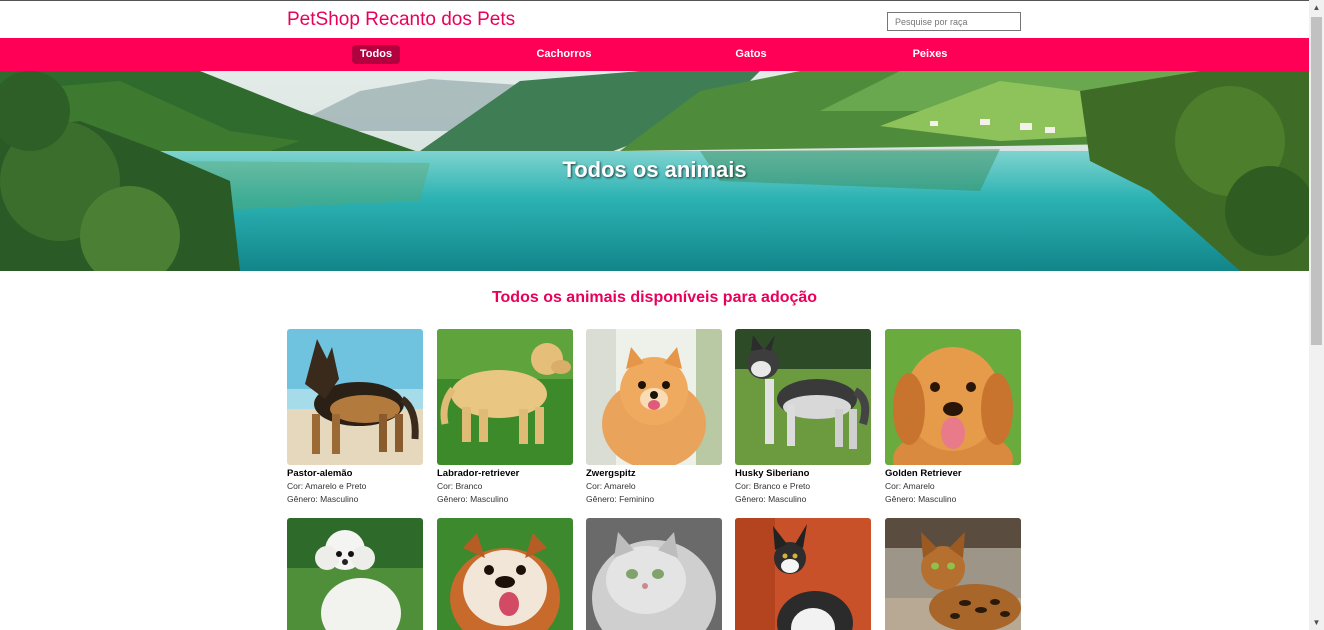 The image size is (1324, 630). I want to click on bulldog-photo, so click(505, 574).